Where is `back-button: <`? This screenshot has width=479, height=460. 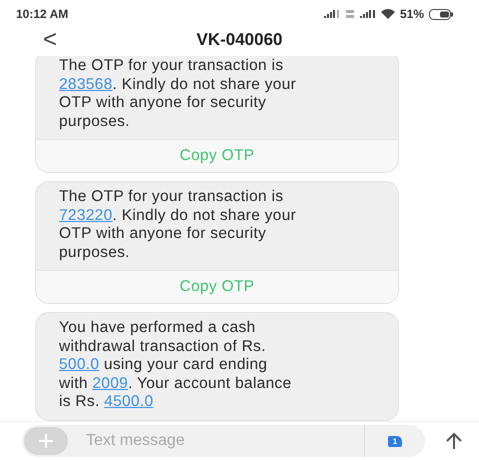
back-button: < is located at coordinates (50, 40).